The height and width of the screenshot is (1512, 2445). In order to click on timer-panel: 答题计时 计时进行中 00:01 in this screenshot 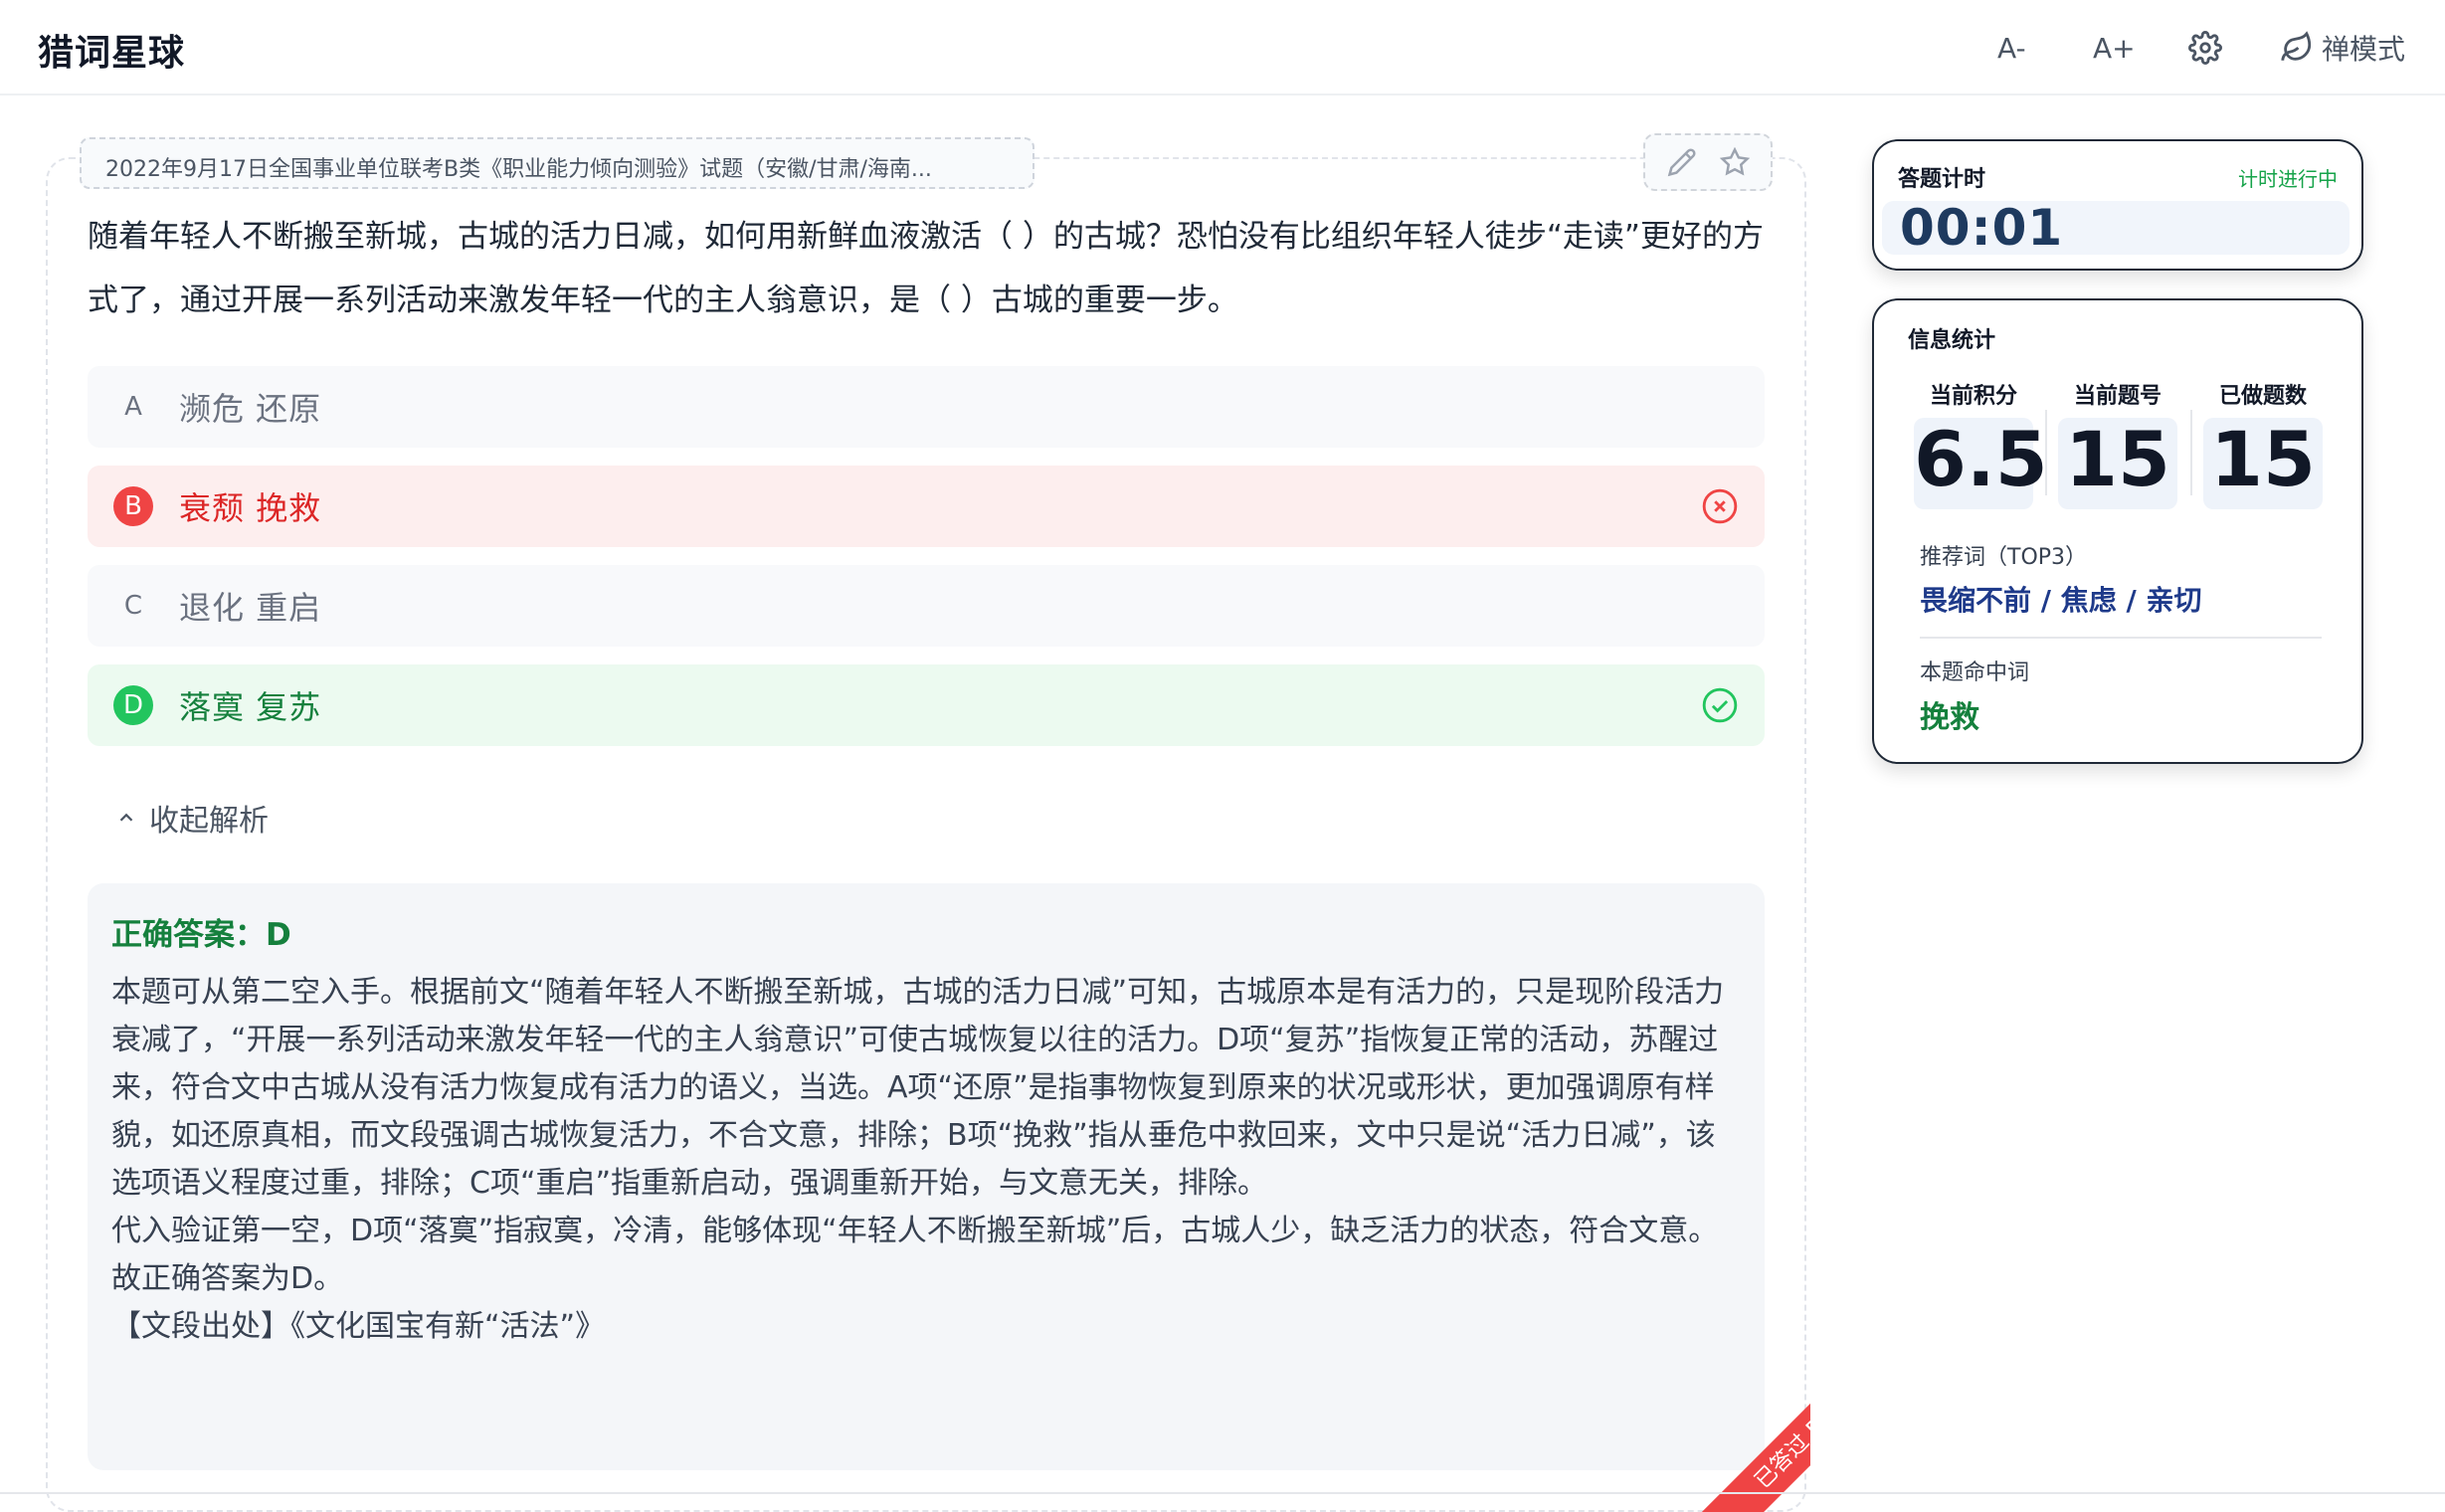, I will do `click(2117, 205)`.